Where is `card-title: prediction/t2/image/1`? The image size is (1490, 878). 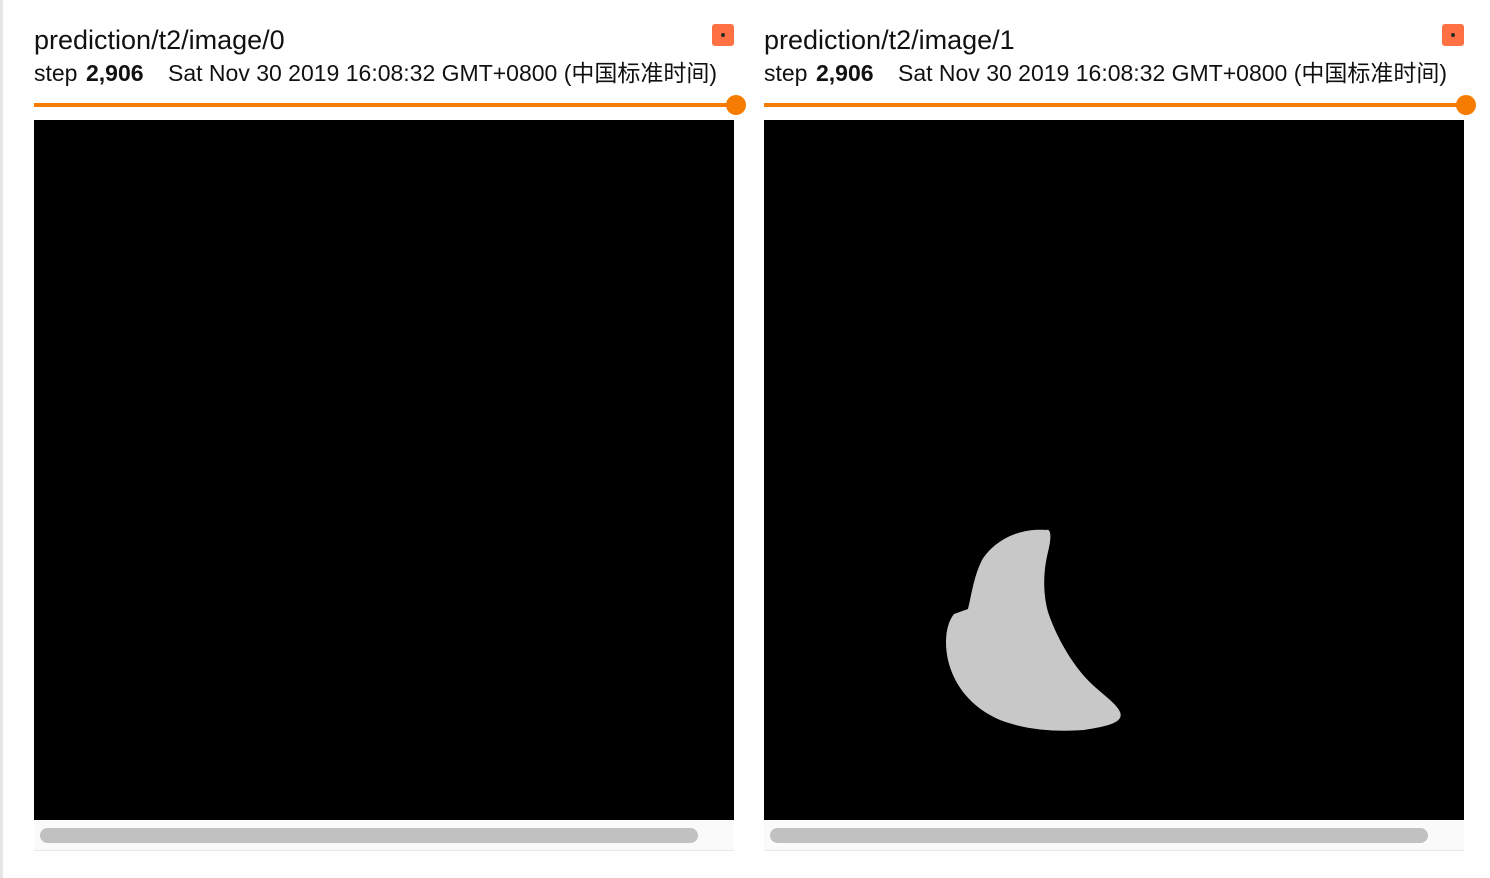
card-title: prediction/t2/image/1 is located at coordinates (889, 40).